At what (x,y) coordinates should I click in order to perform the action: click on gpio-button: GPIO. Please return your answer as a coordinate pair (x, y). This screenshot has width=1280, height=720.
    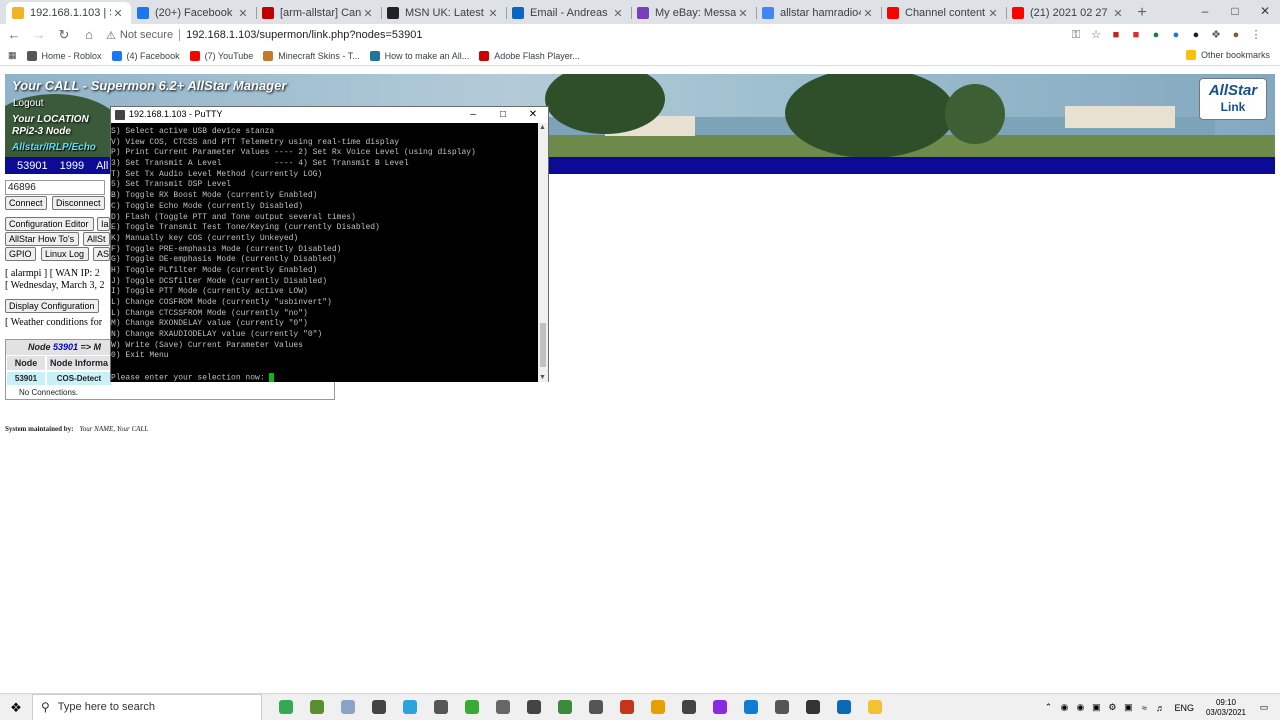
    Looking at the image, I should click on (20, 254).